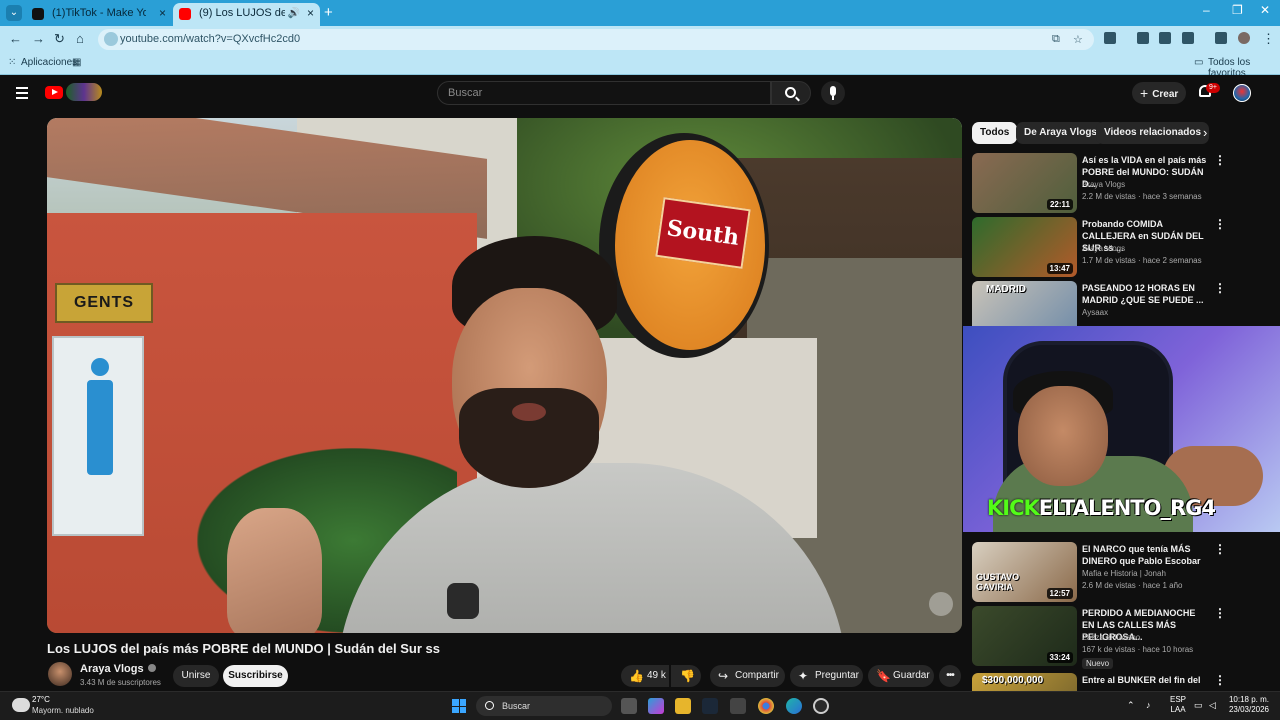 The image size is (1280, 720). I want to click on language-indicator: ESP LAA, so click(1178, 705).